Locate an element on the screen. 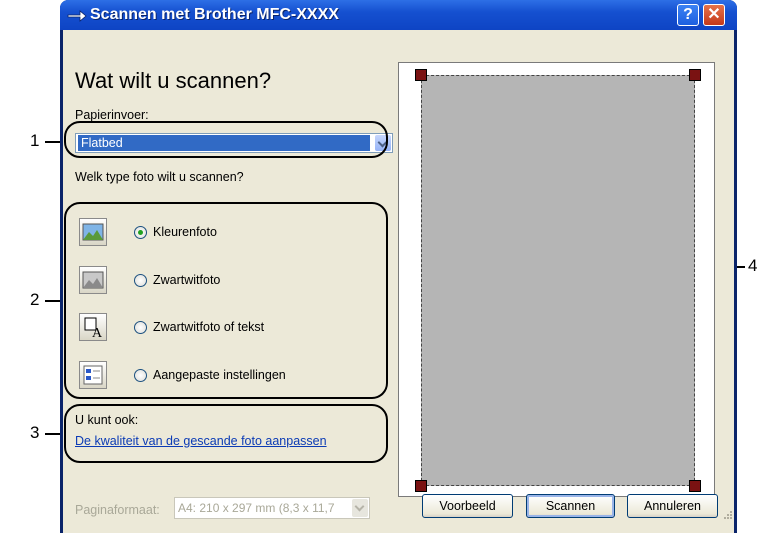 The image size is (759, 533). window-title-text: Scannen met Brother MFC- is located at coordinates (193, 14).